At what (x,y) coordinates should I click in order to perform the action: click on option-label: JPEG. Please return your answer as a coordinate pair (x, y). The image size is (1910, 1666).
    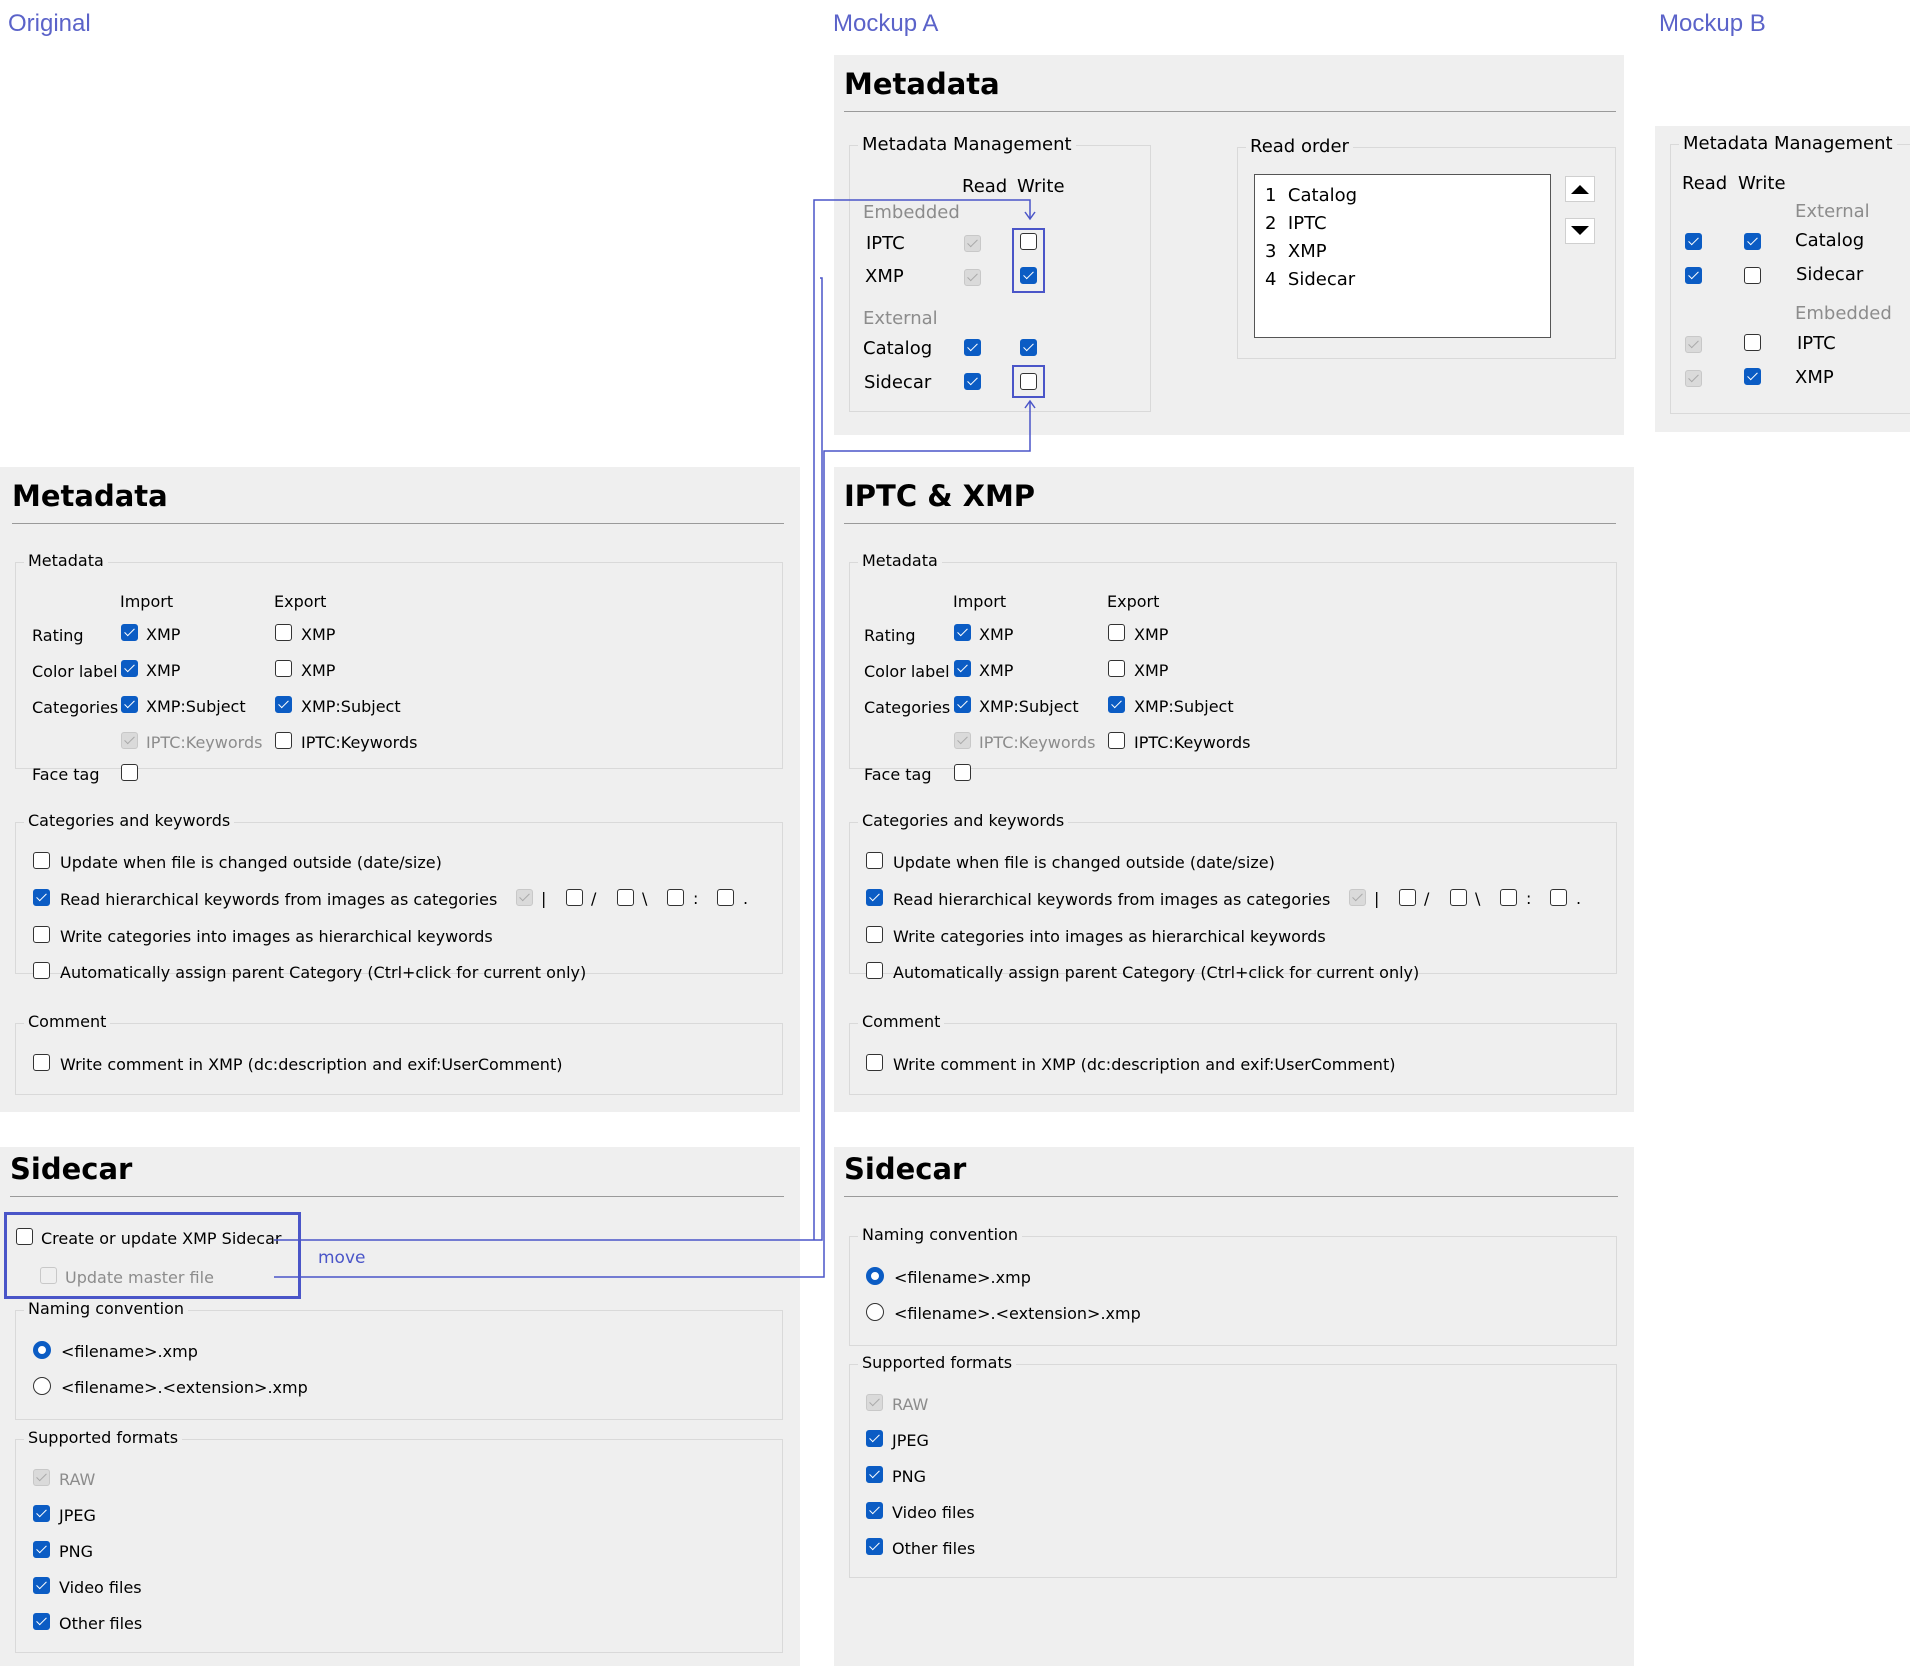
    Looking at the image, I should click on (910, 1440).